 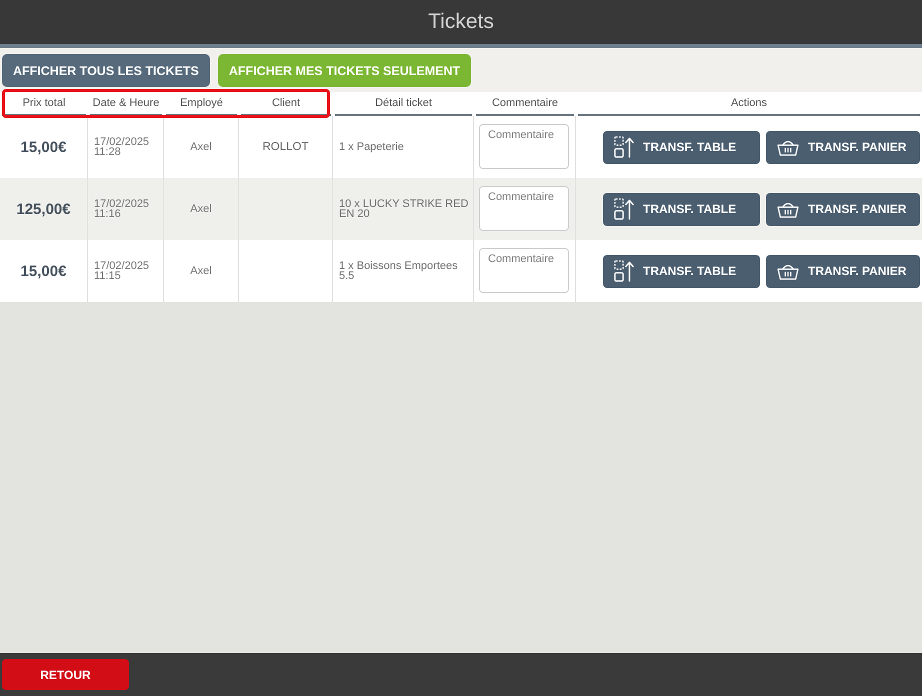 I want to click on filter-button: AFFICHER TOUS LES TICKETS, so click(x=106, y=70).